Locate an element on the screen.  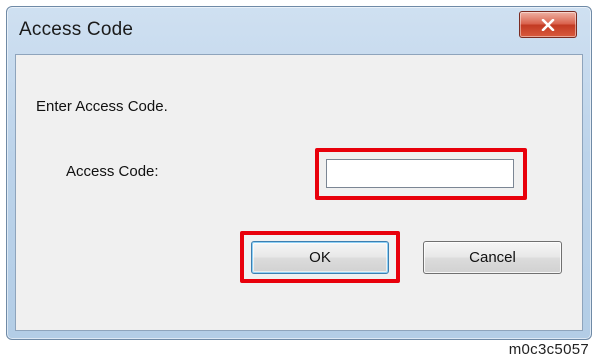
window-title: Access Code is located at coordinates (76, 29).